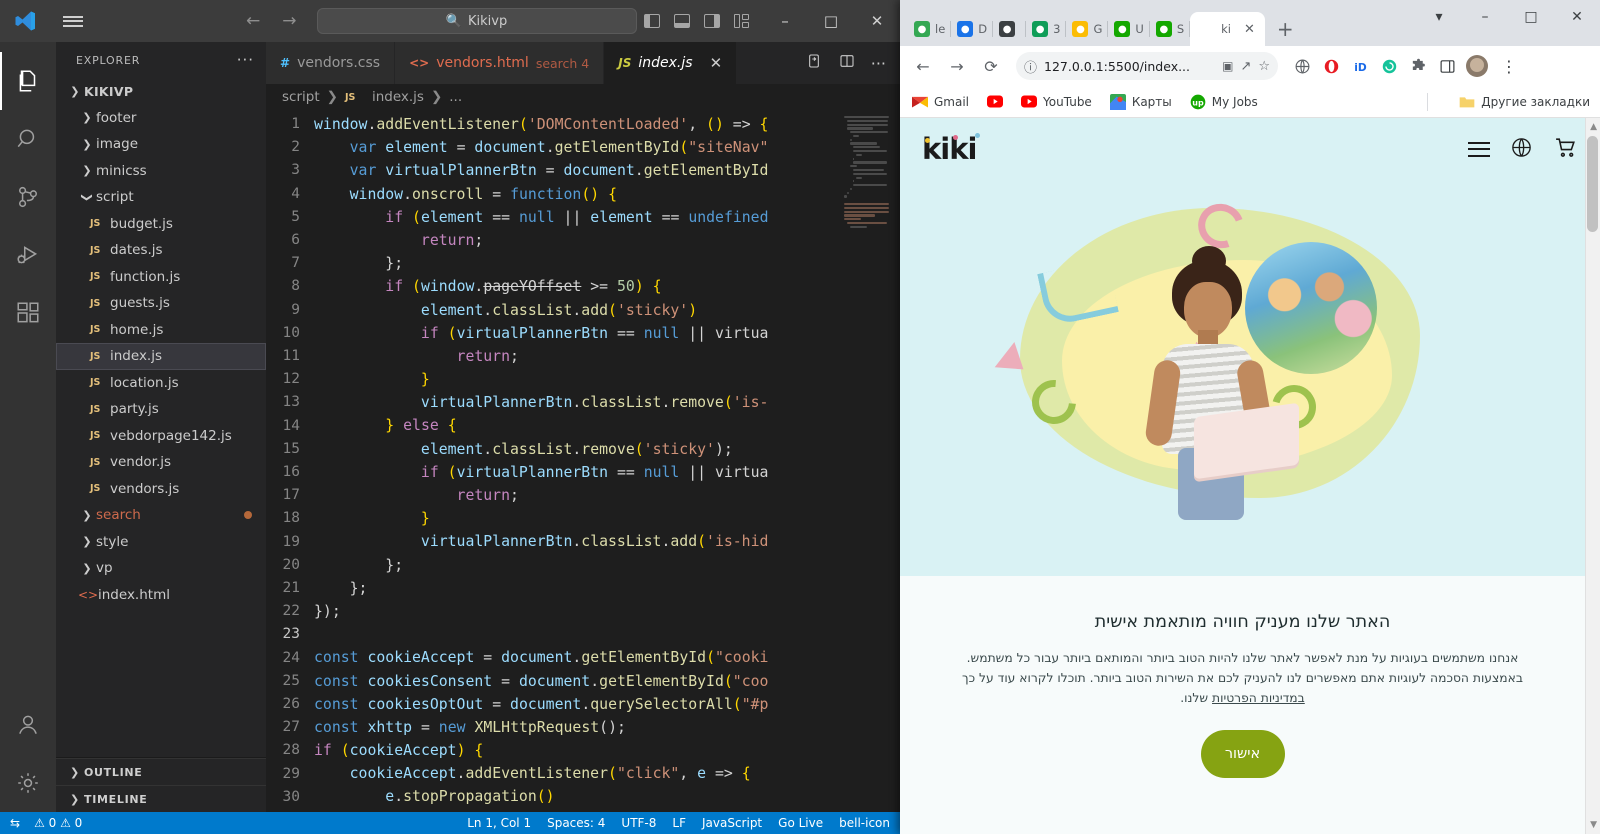 This screenshot has height=834, width=1600. Describe the element at coordinates (1010, 29) in the screenshot. I see `browser-tab-2: ●` at that location.